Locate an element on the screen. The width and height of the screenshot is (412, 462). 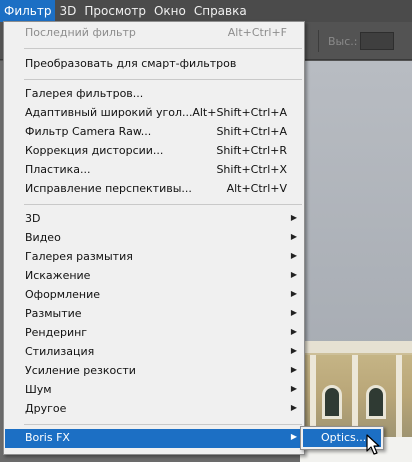
options-divider is located at coordinates (318, 41).